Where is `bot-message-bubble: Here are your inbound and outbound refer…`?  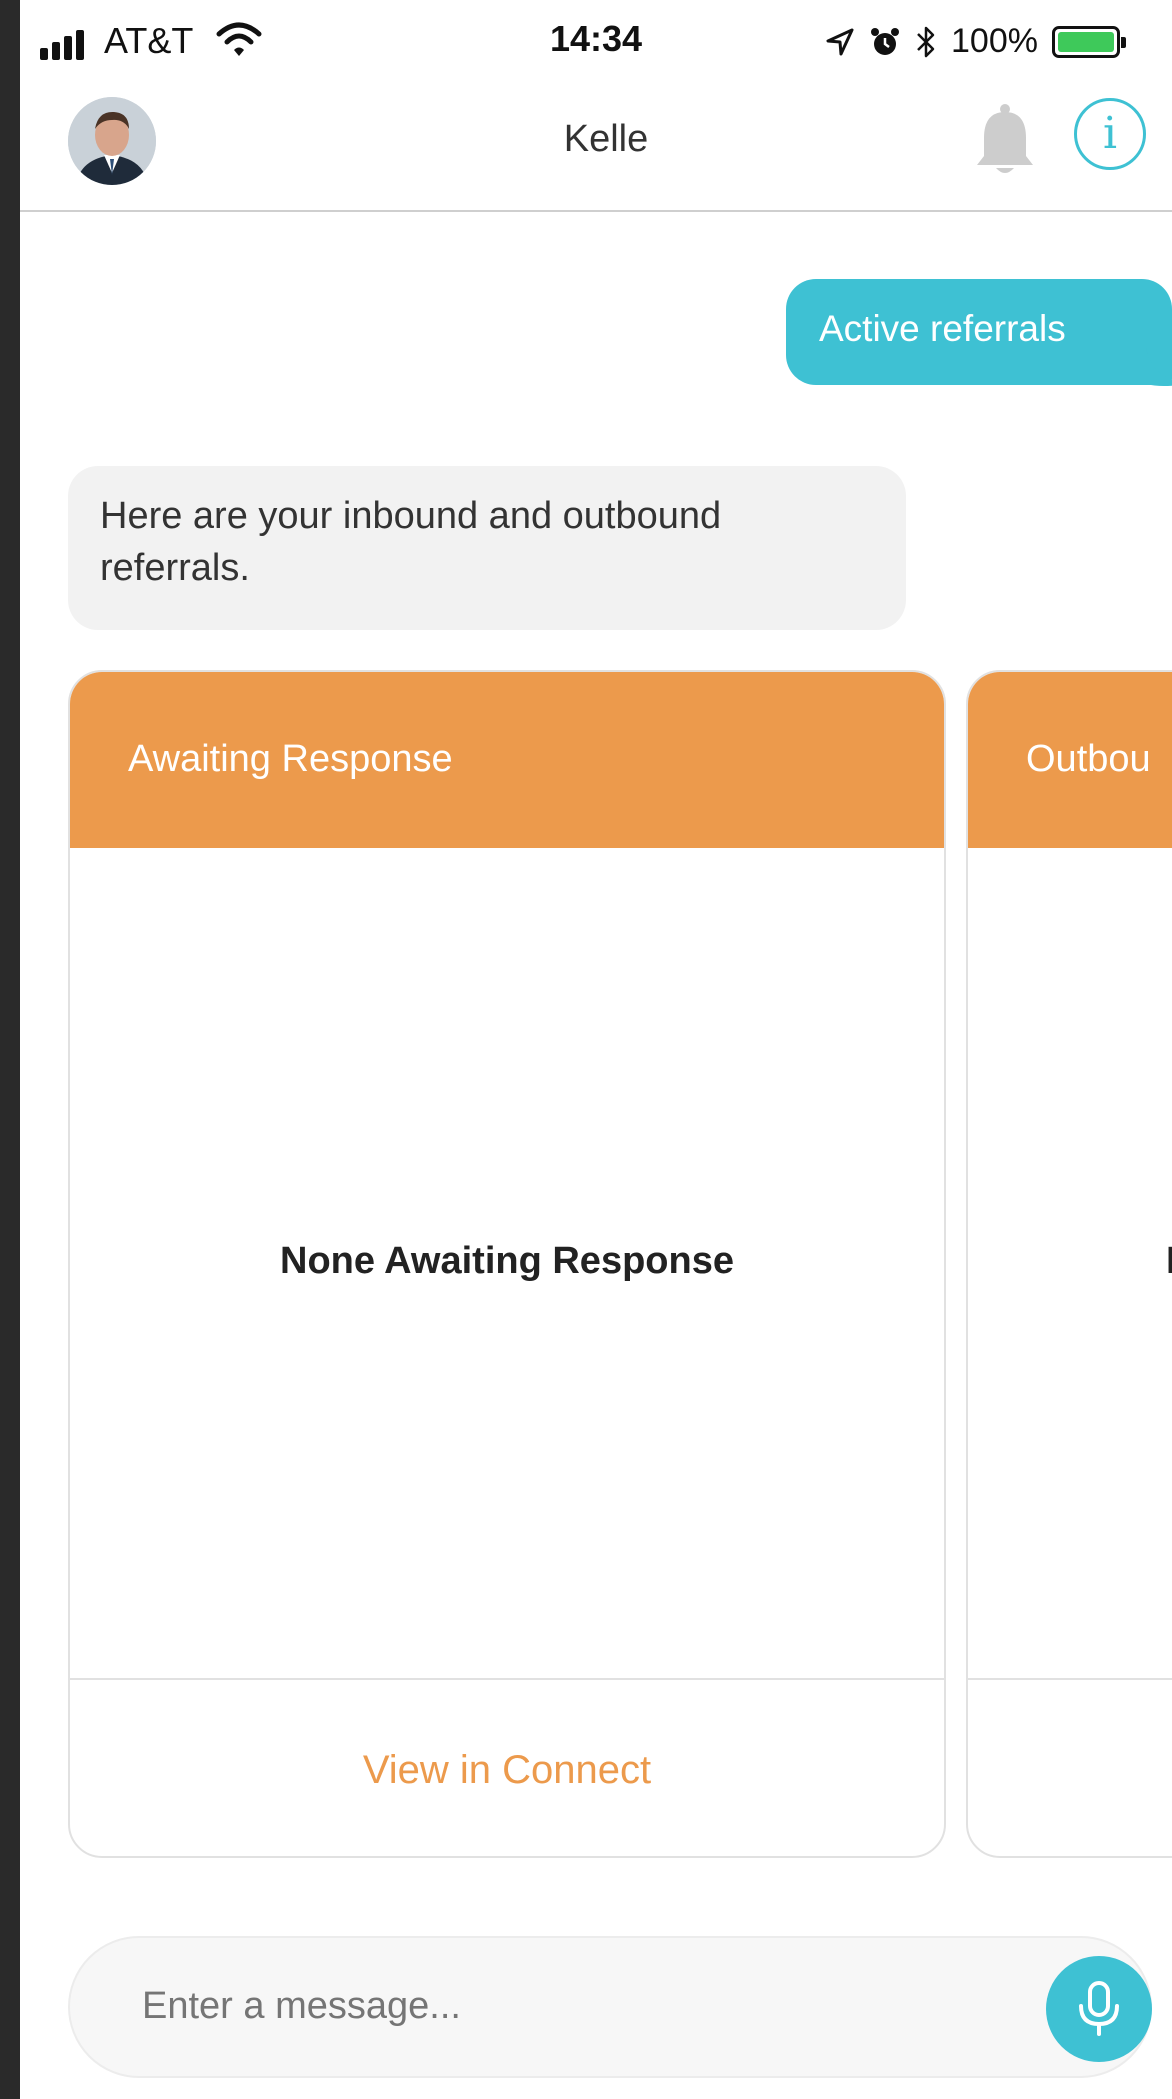
bot-message-bubble: Here are your inbound and outbound refer… is located at coordinates (487, 548).